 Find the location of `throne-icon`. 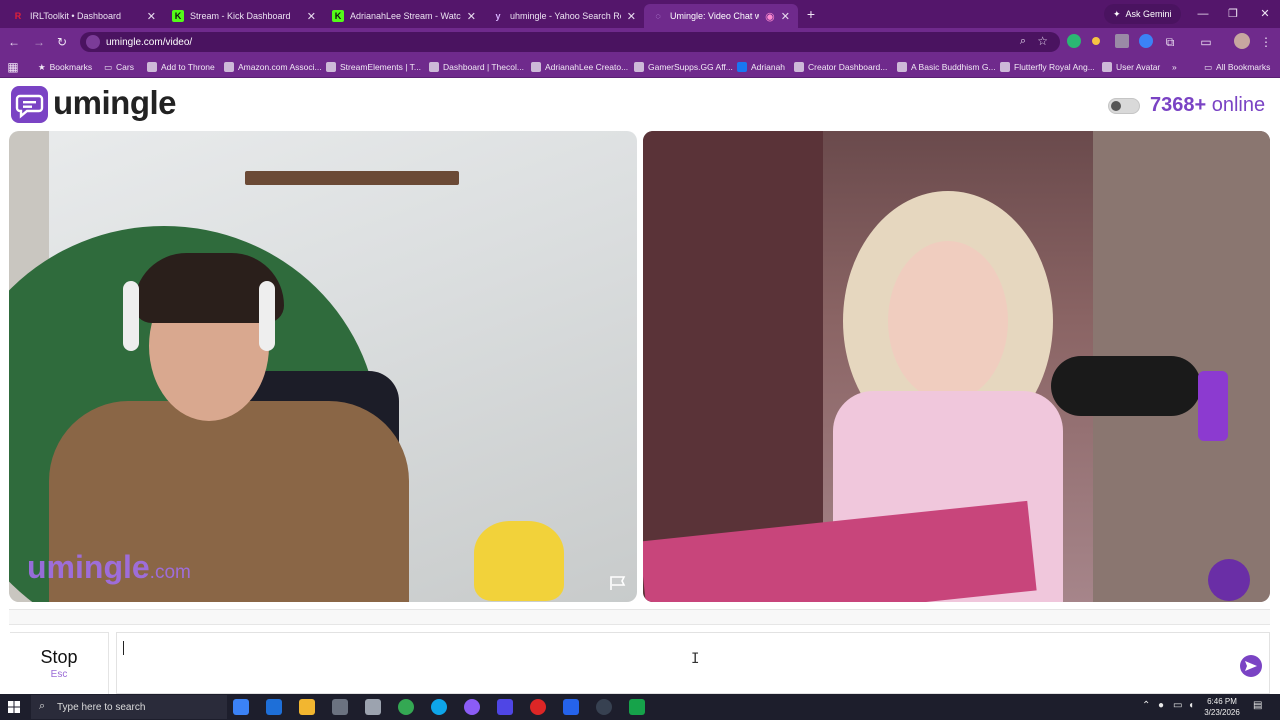

throne-icon is located at coordinates (152, 67).